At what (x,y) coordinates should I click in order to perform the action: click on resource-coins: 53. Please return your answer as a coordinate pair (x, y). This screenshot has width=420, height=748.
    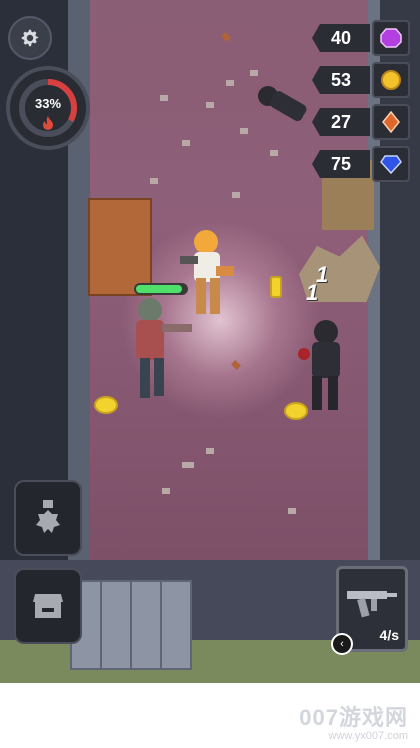
    Looking at the image, I should click on (361, 80).